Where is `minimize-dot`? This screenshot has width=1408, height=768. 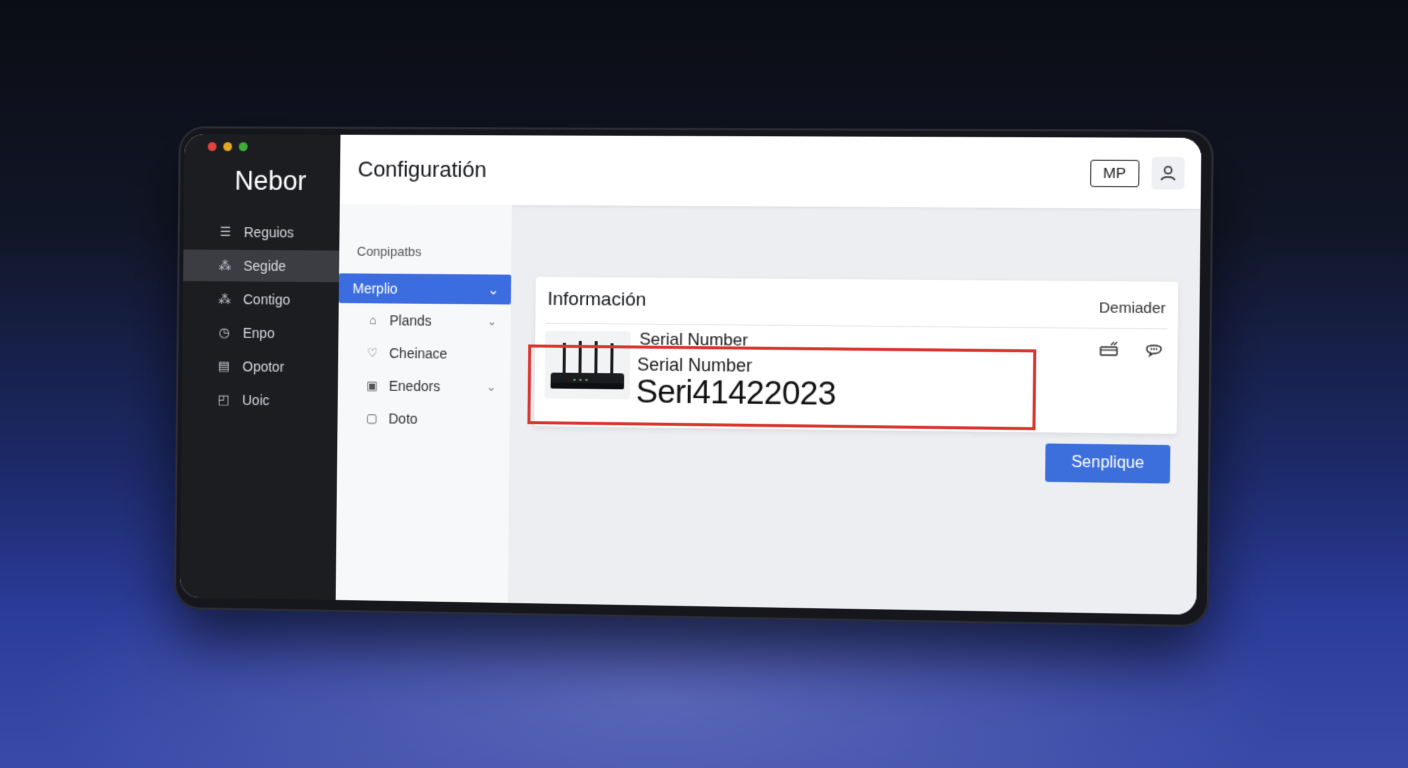 minimize-dot is located at coordinates (228, 147).